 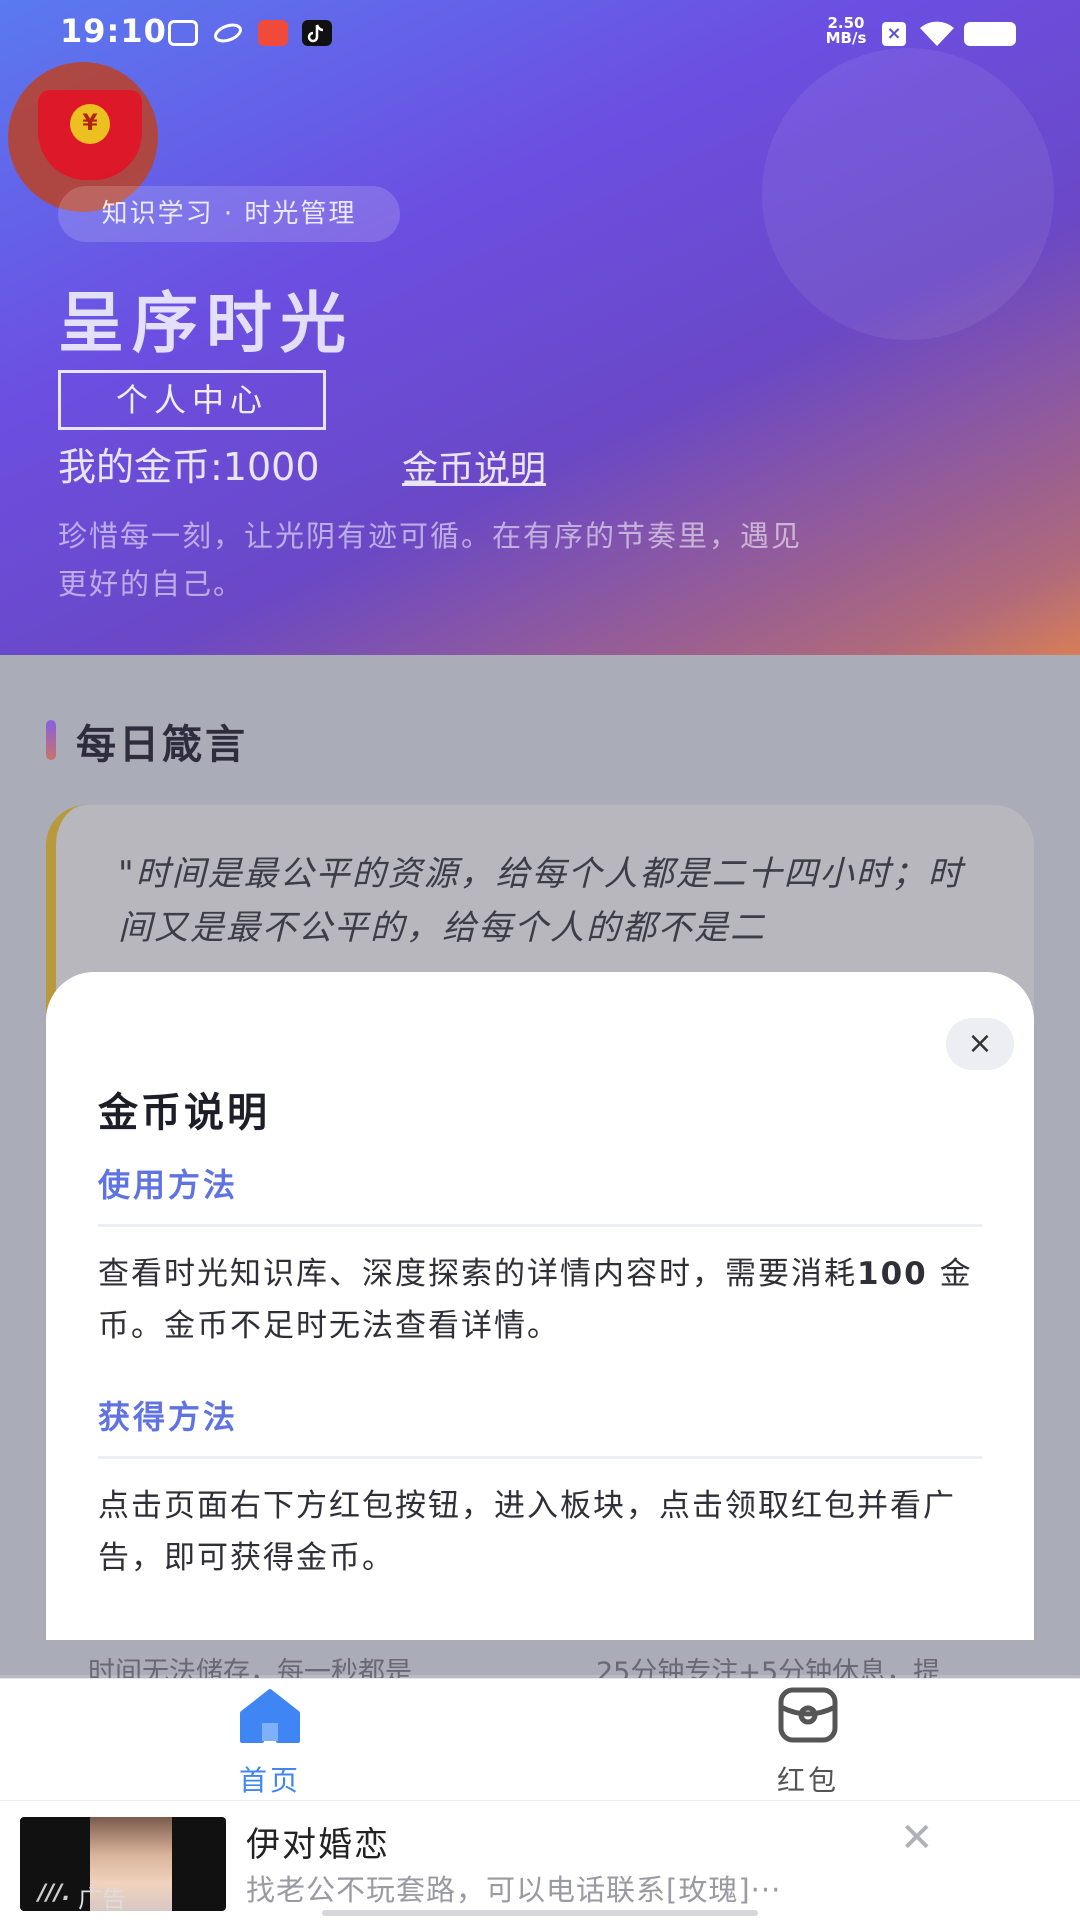 What do you see at coordinates (540, 33) in the screenshot?
I see `status-bar: 19:10 2.50 MB/s ×` at bounding box center [540, 33].